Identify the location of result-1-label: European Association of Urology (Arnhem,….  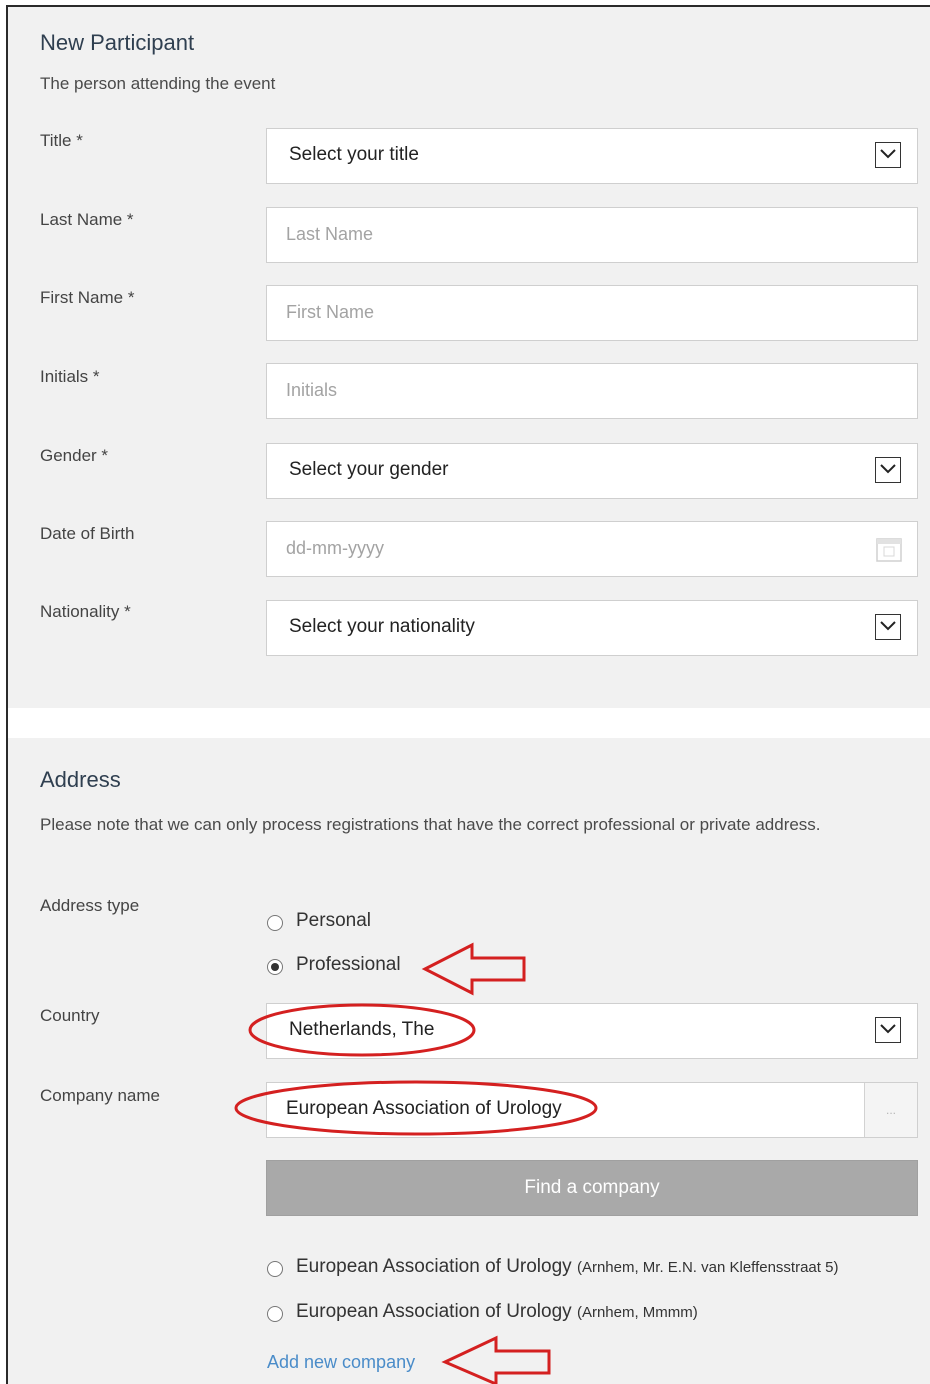
(567, 1267).